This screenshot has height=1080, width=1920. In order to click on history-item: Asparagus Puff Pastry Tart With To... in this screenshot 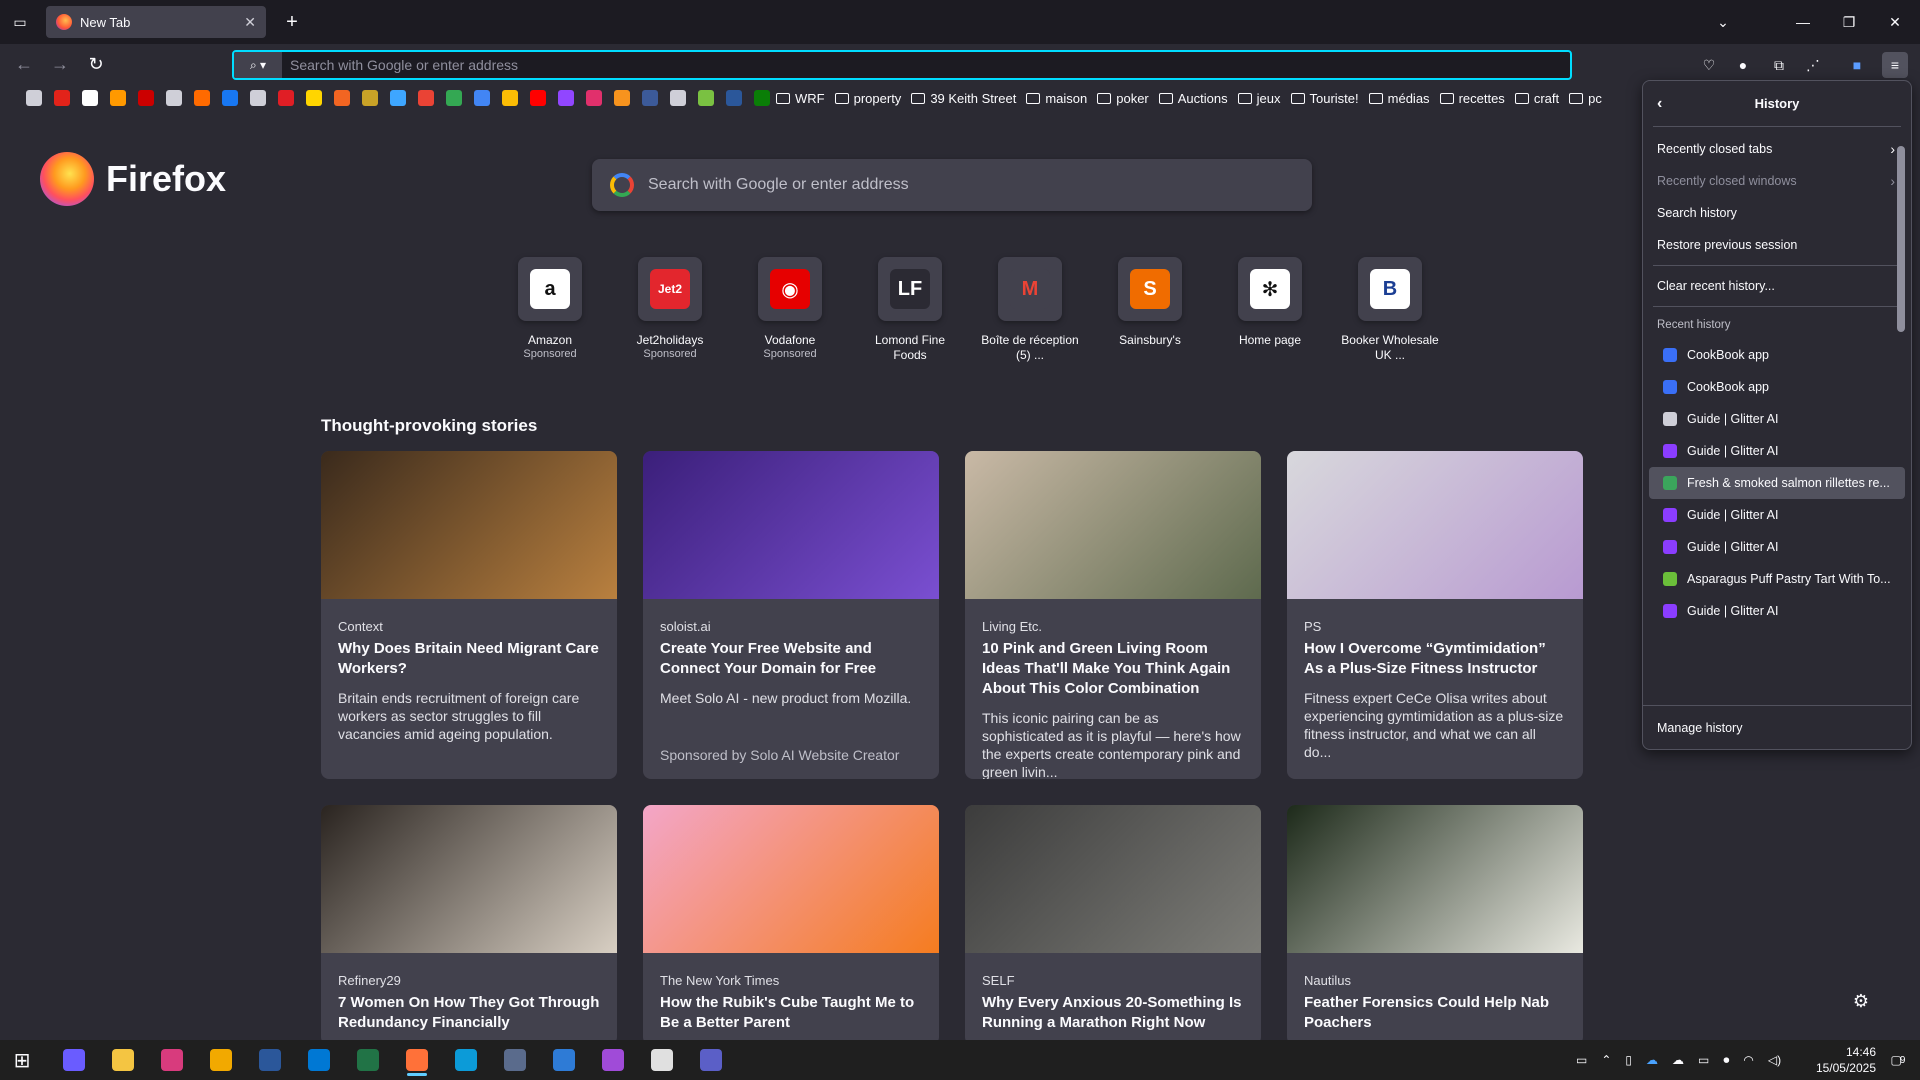, I will do `click(1777, 579)`.